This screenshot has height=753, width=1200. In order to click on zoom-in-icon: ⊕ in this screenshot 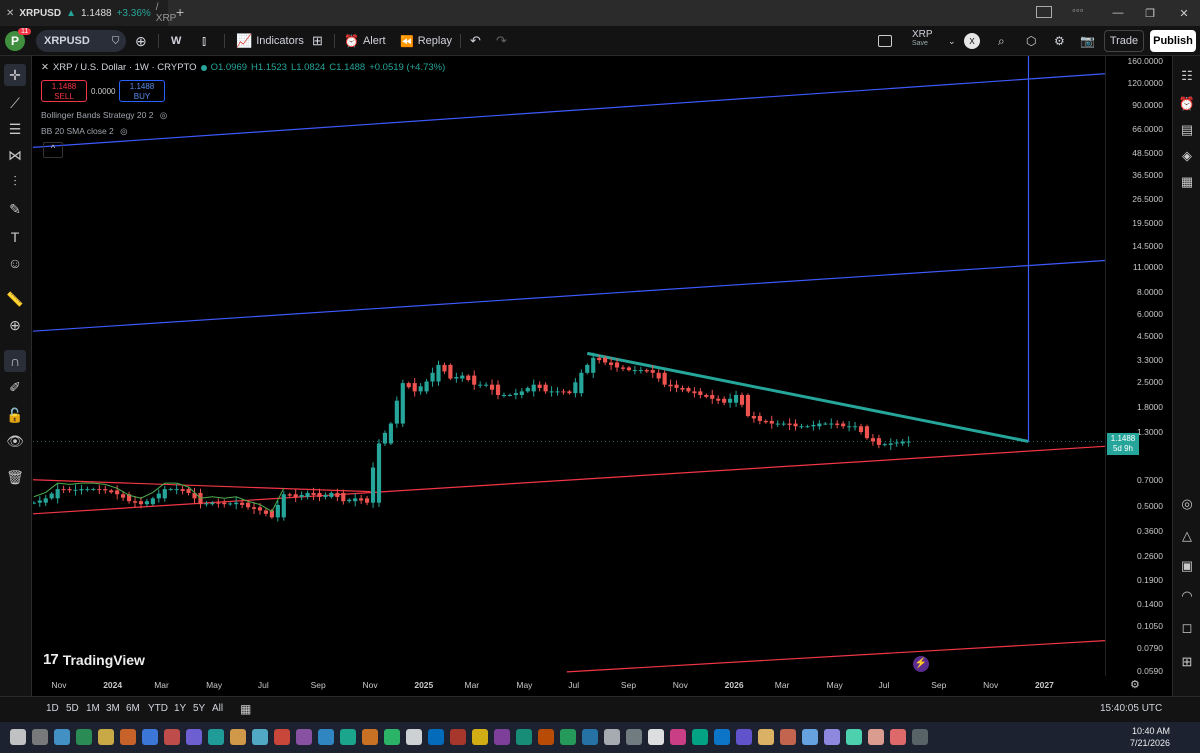, I will do `click(15, 325)`.